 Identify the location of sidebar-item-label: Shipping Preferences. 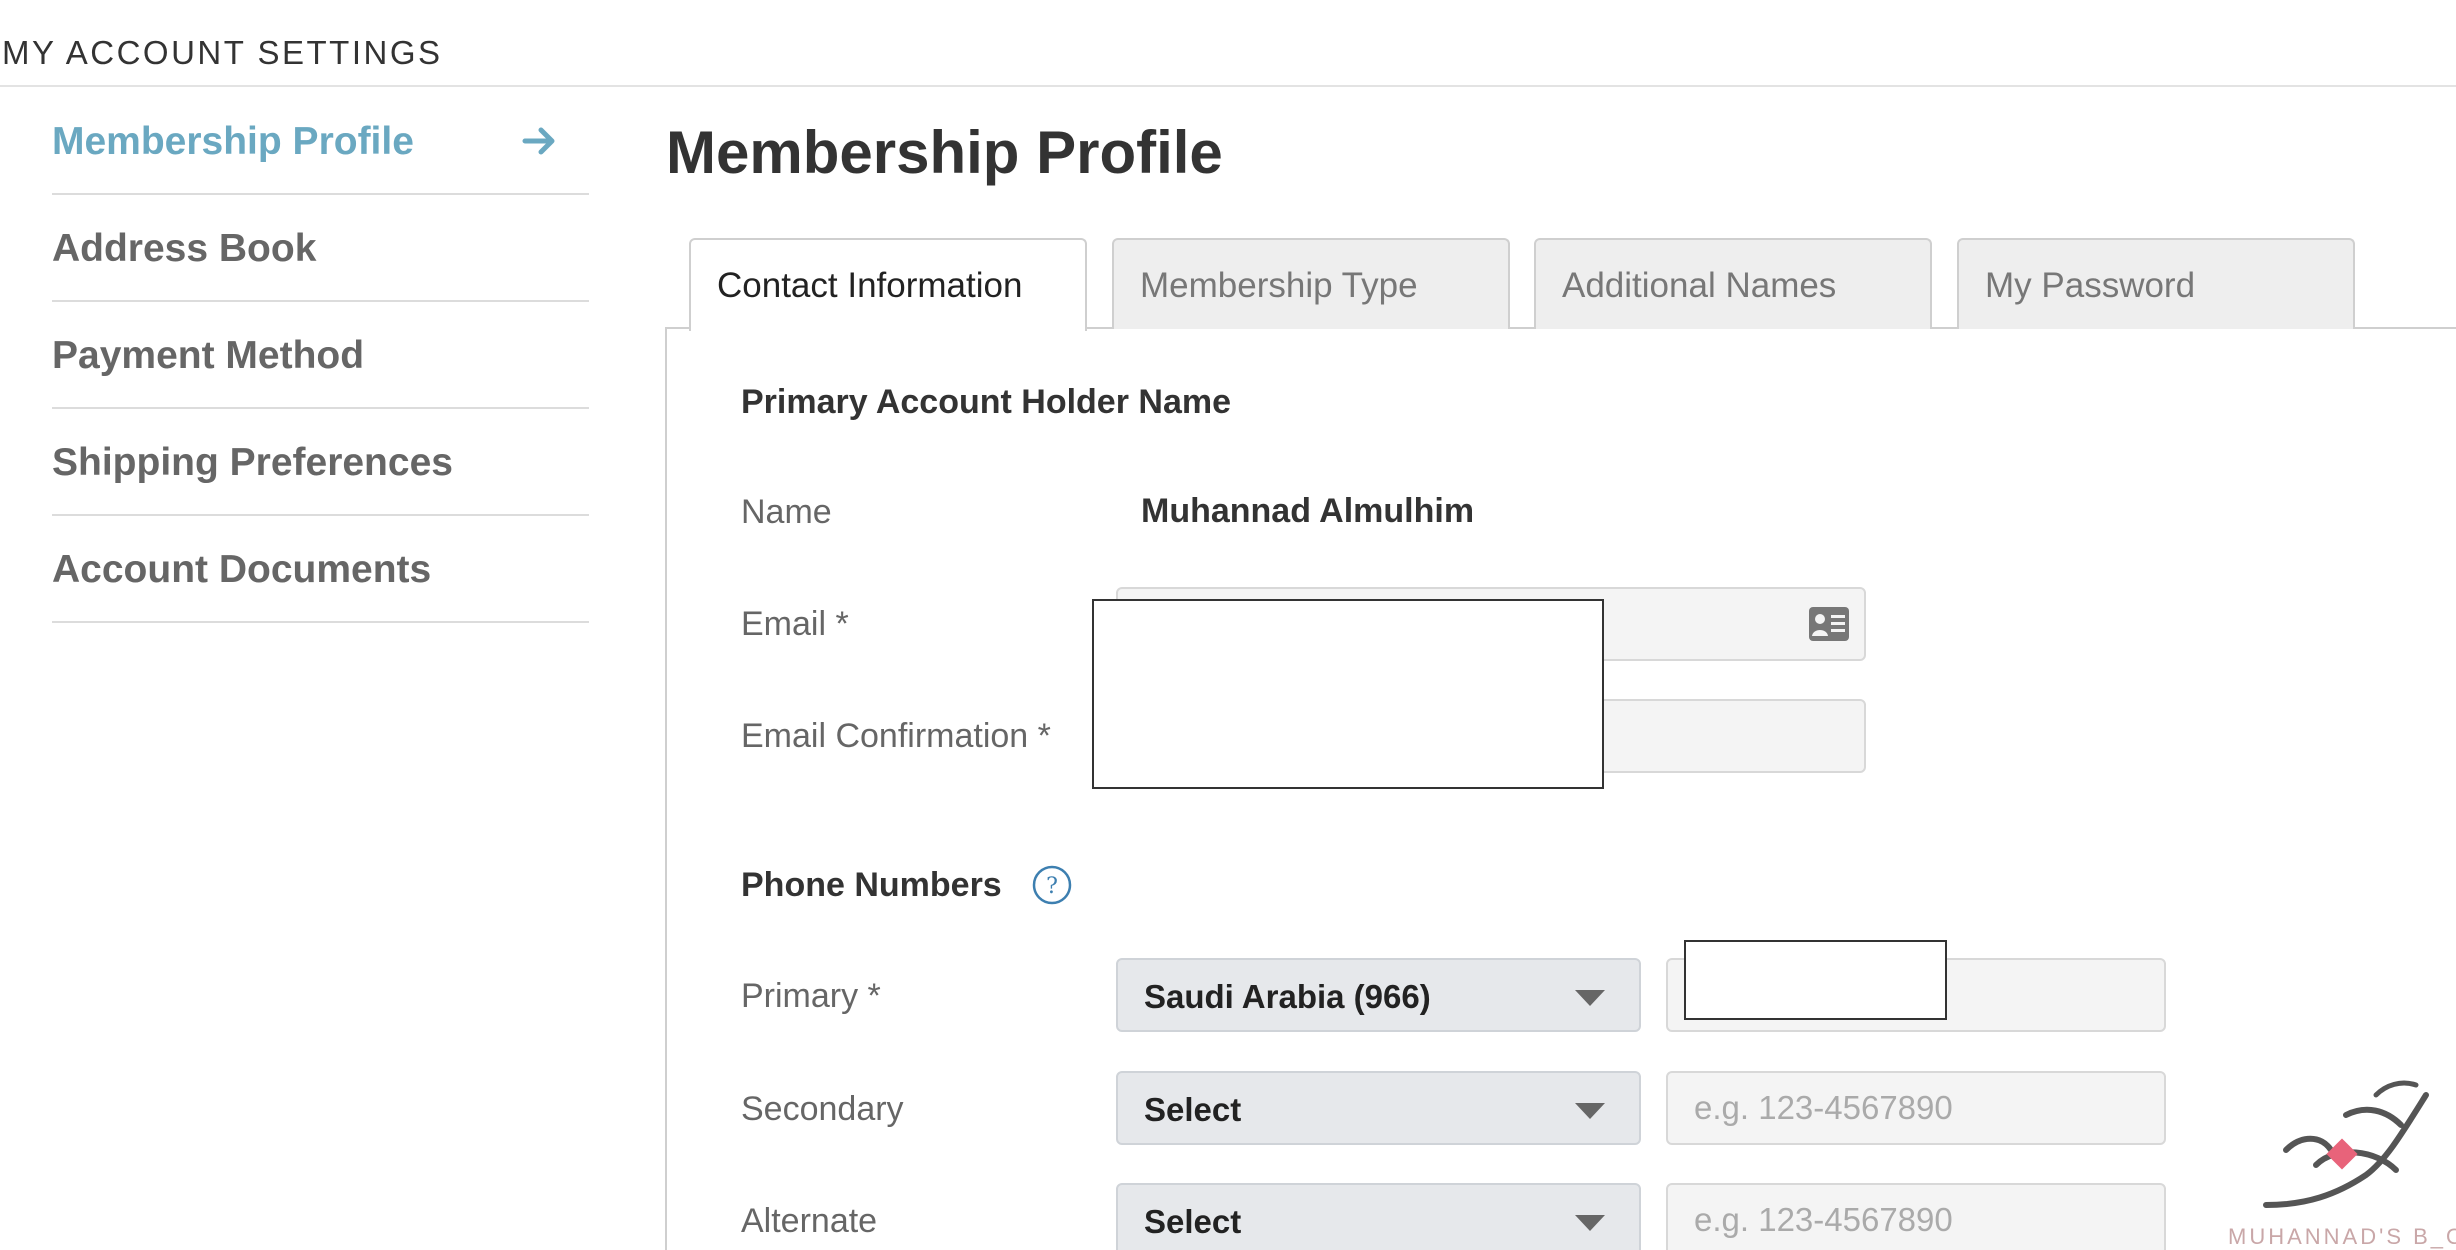
(252, 462).